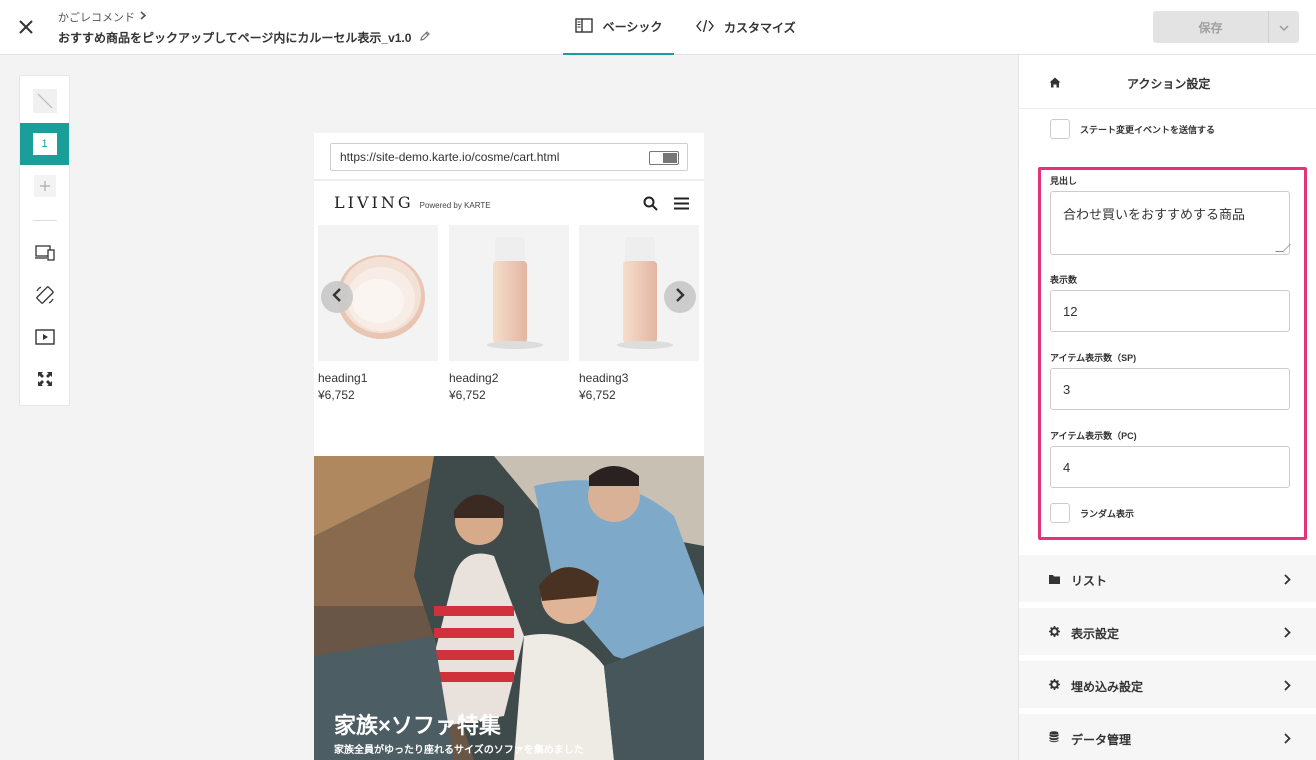 This screenshot has height=760, width=1316. What do you see at coordinates (1093, 358) in the screenshot?
I see `sp-count-label: アイテム表示数（SP)` at bounding box center [1093, 358].